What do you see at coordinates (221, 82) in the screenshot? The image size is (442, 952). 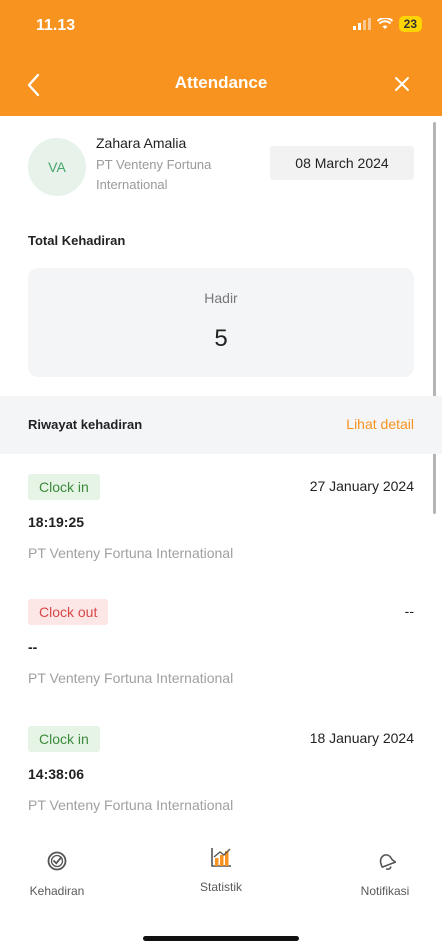 I see `page-title: Attendance` at bounding box center [221, 82].